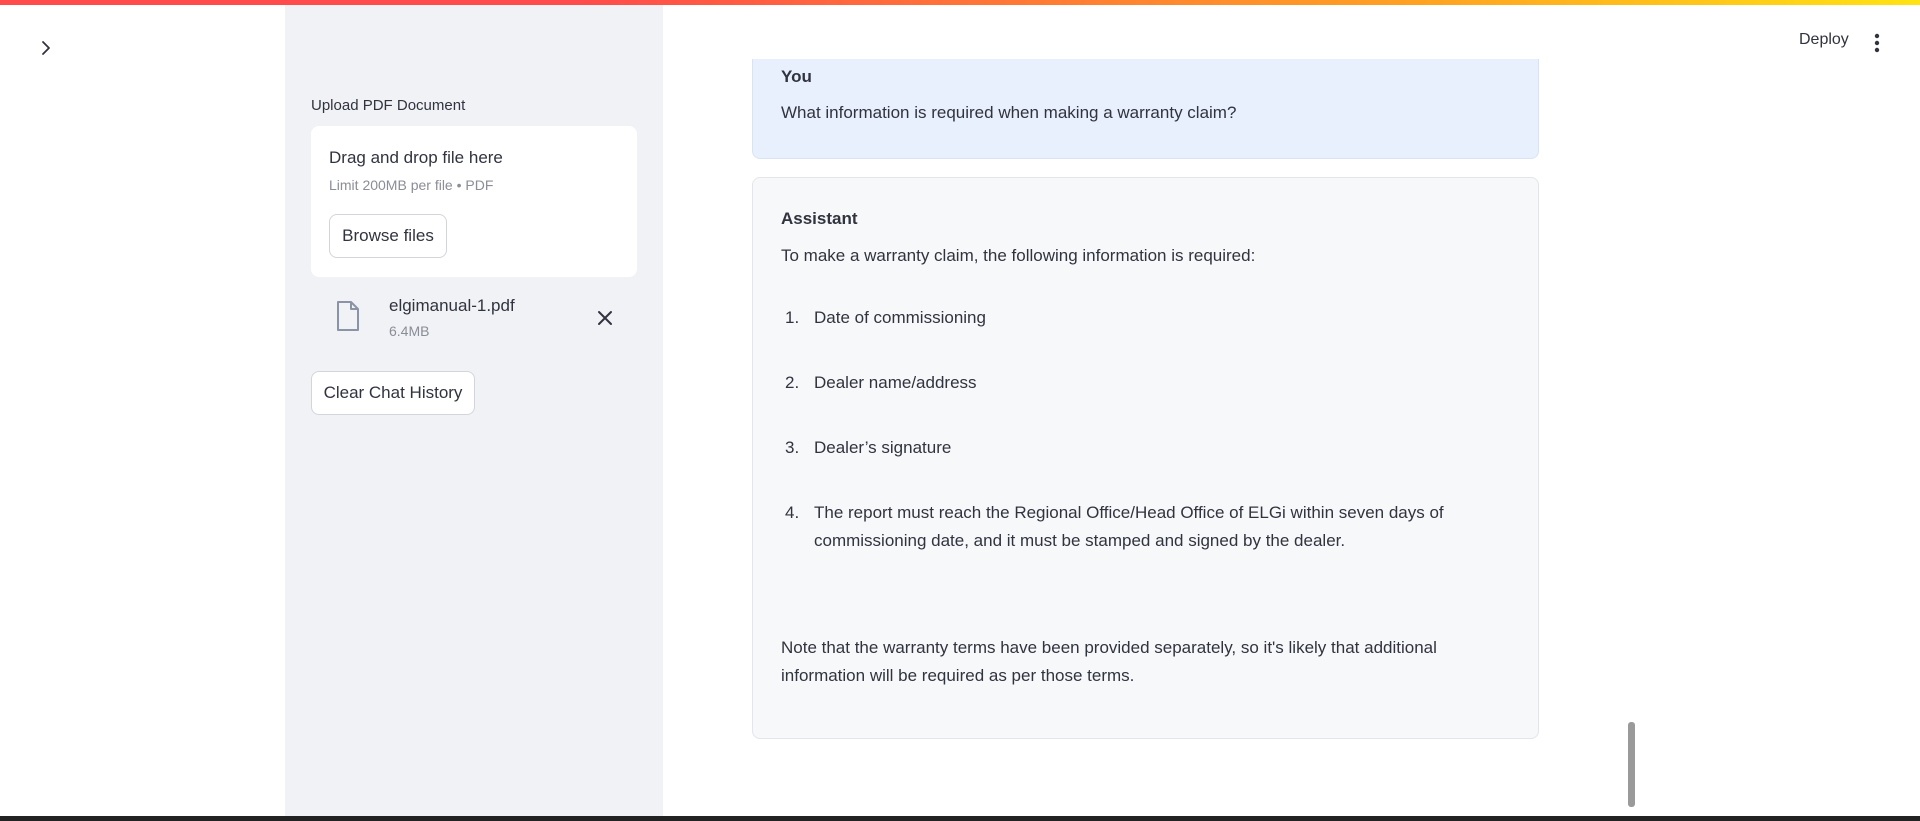  What do you see at coordinates (411, 185) in the screenshot?
I see `dropzone-limit: Limit 200MB per file • PDF` at bounding box center [411, 185].